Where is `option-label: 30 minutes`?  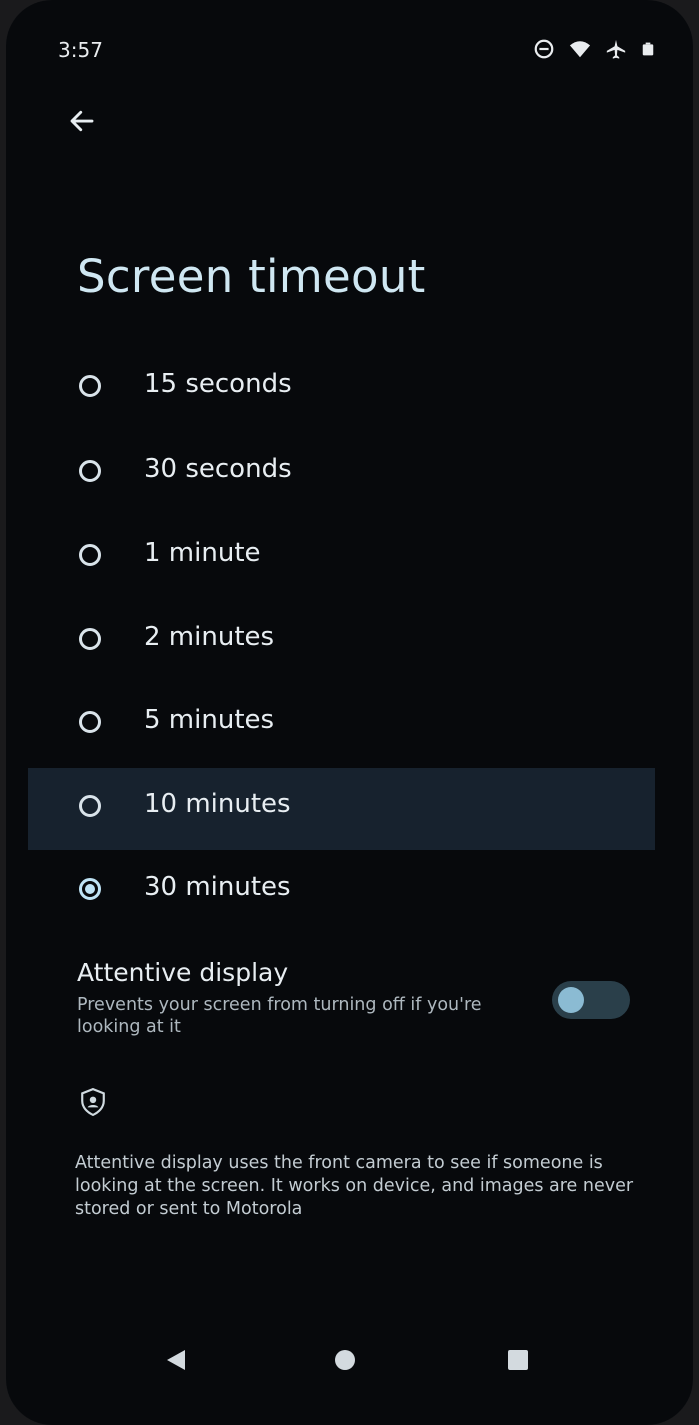
option-label: 30 minutes is located at coordinates (217, 887).